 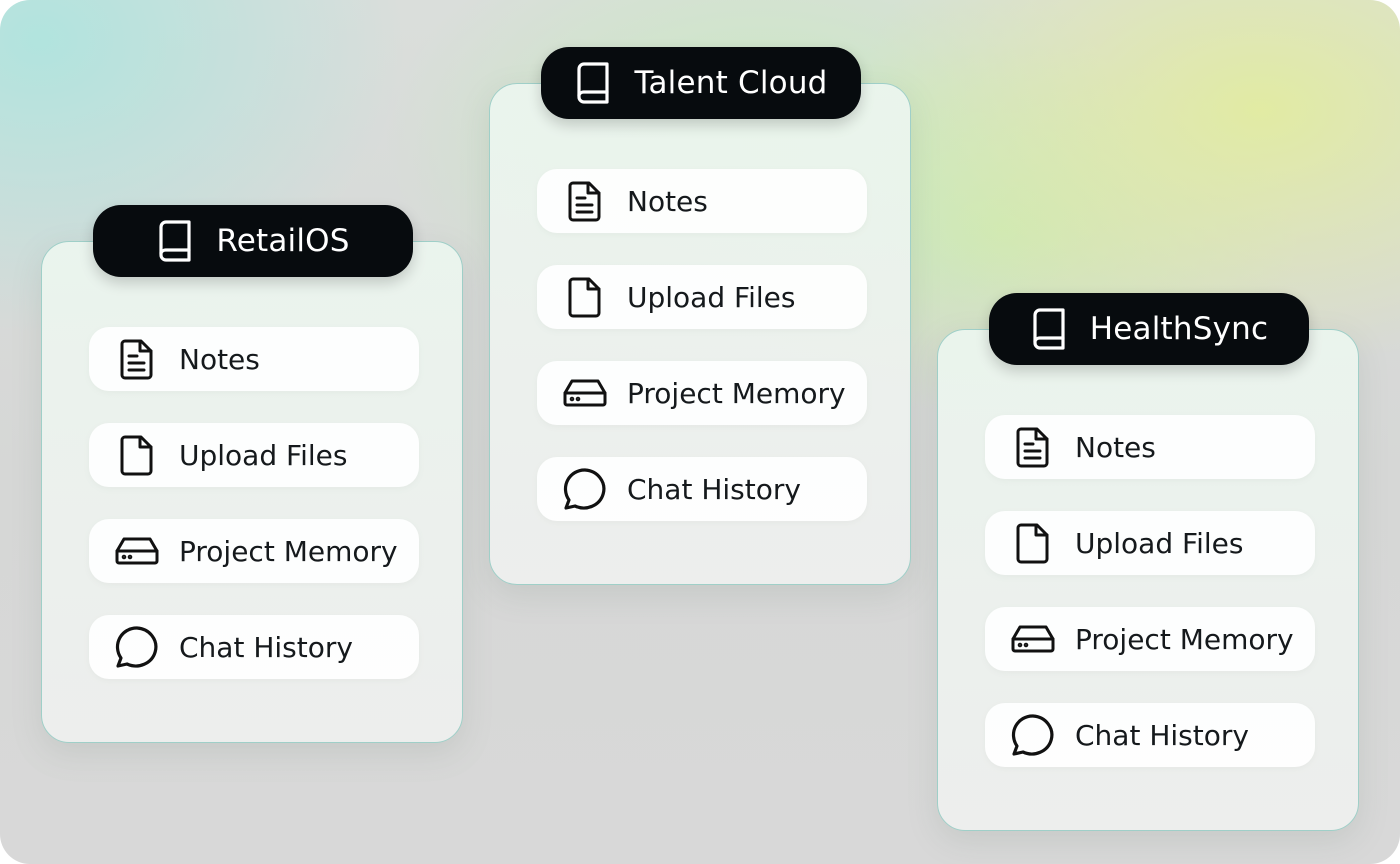 What do you see at coordinates (731, 83) in the screenshot?
I see `project-title: Talent Cloud` at bounding box center [731, 83].